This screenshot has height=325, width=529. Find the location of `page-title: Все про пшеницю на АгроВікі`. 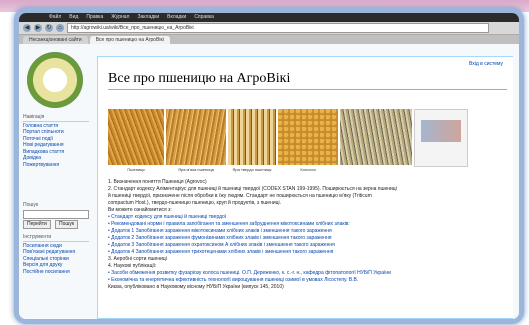

page-title: Все про пшеницю на АгроВікі is located at coordinates (199, 78).